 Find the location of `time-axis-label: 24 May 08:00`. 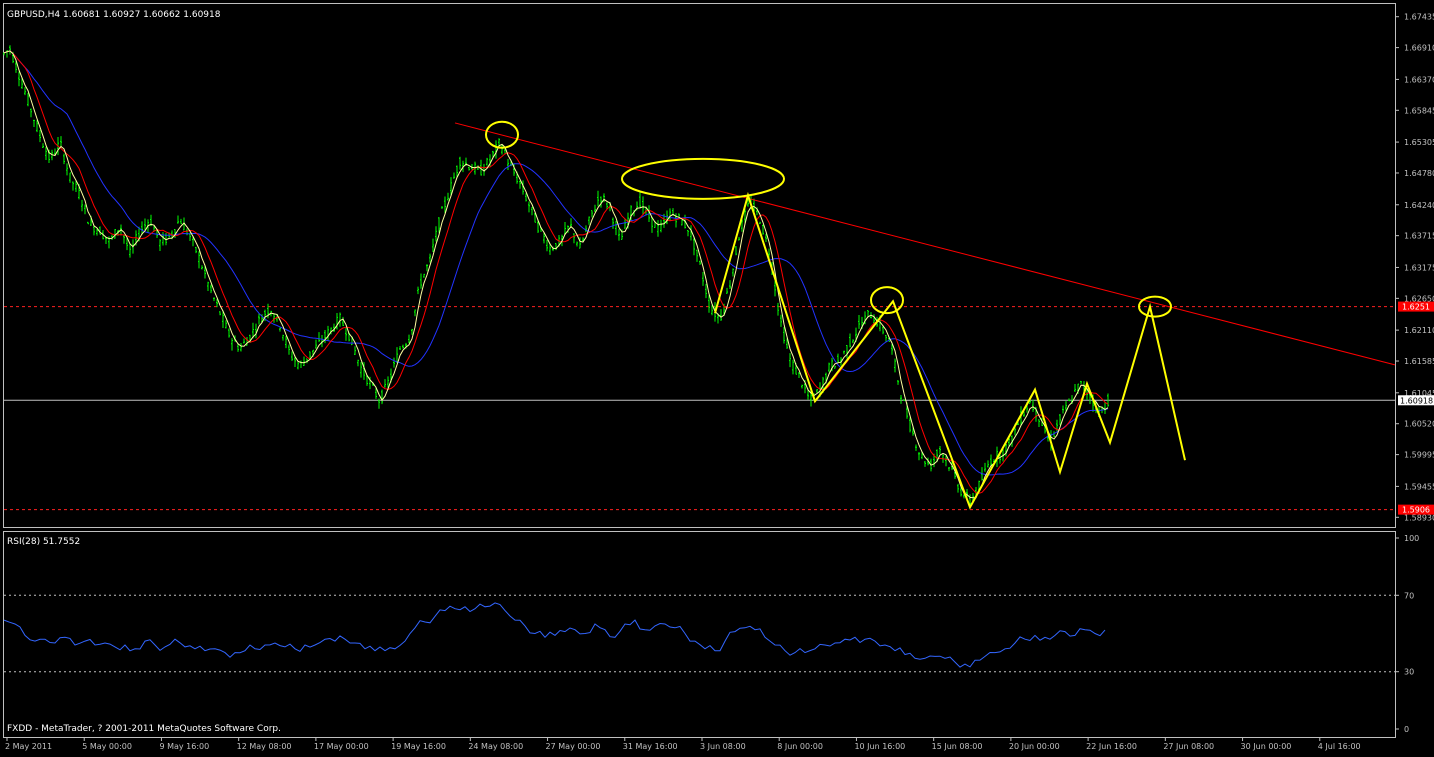

time-axis-label: 24 May 08:00 is located at coordinates (495, 746).